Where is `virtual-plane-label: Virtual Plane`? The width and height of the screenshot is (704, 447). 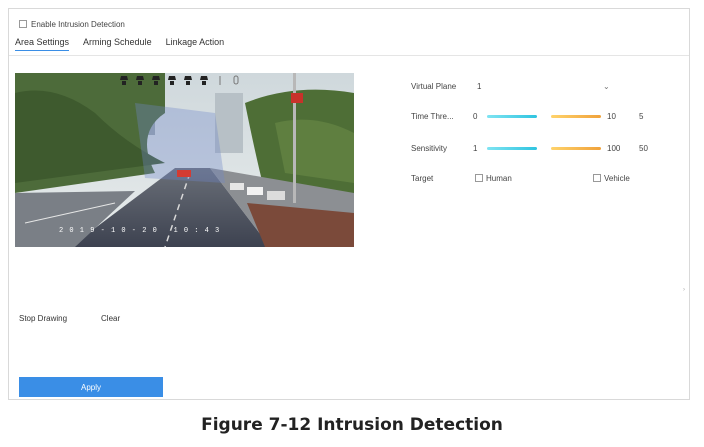 virtual-plane-label: Virtual Plane is located at coordinates (434, 86).